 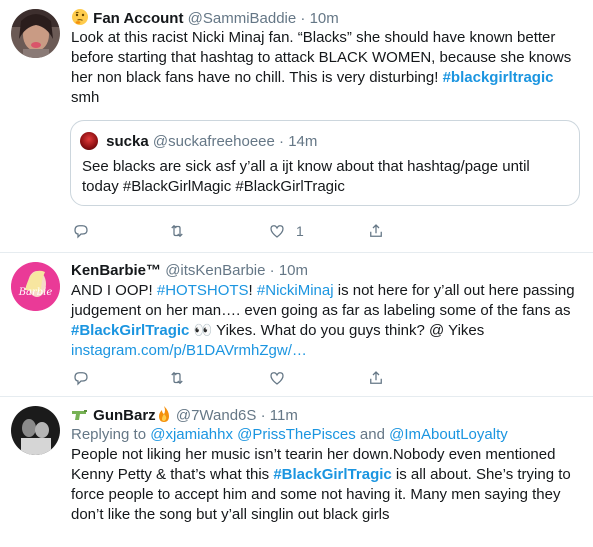 I want to click on quoted-display-name: sucka, so click(x=127, y=141).